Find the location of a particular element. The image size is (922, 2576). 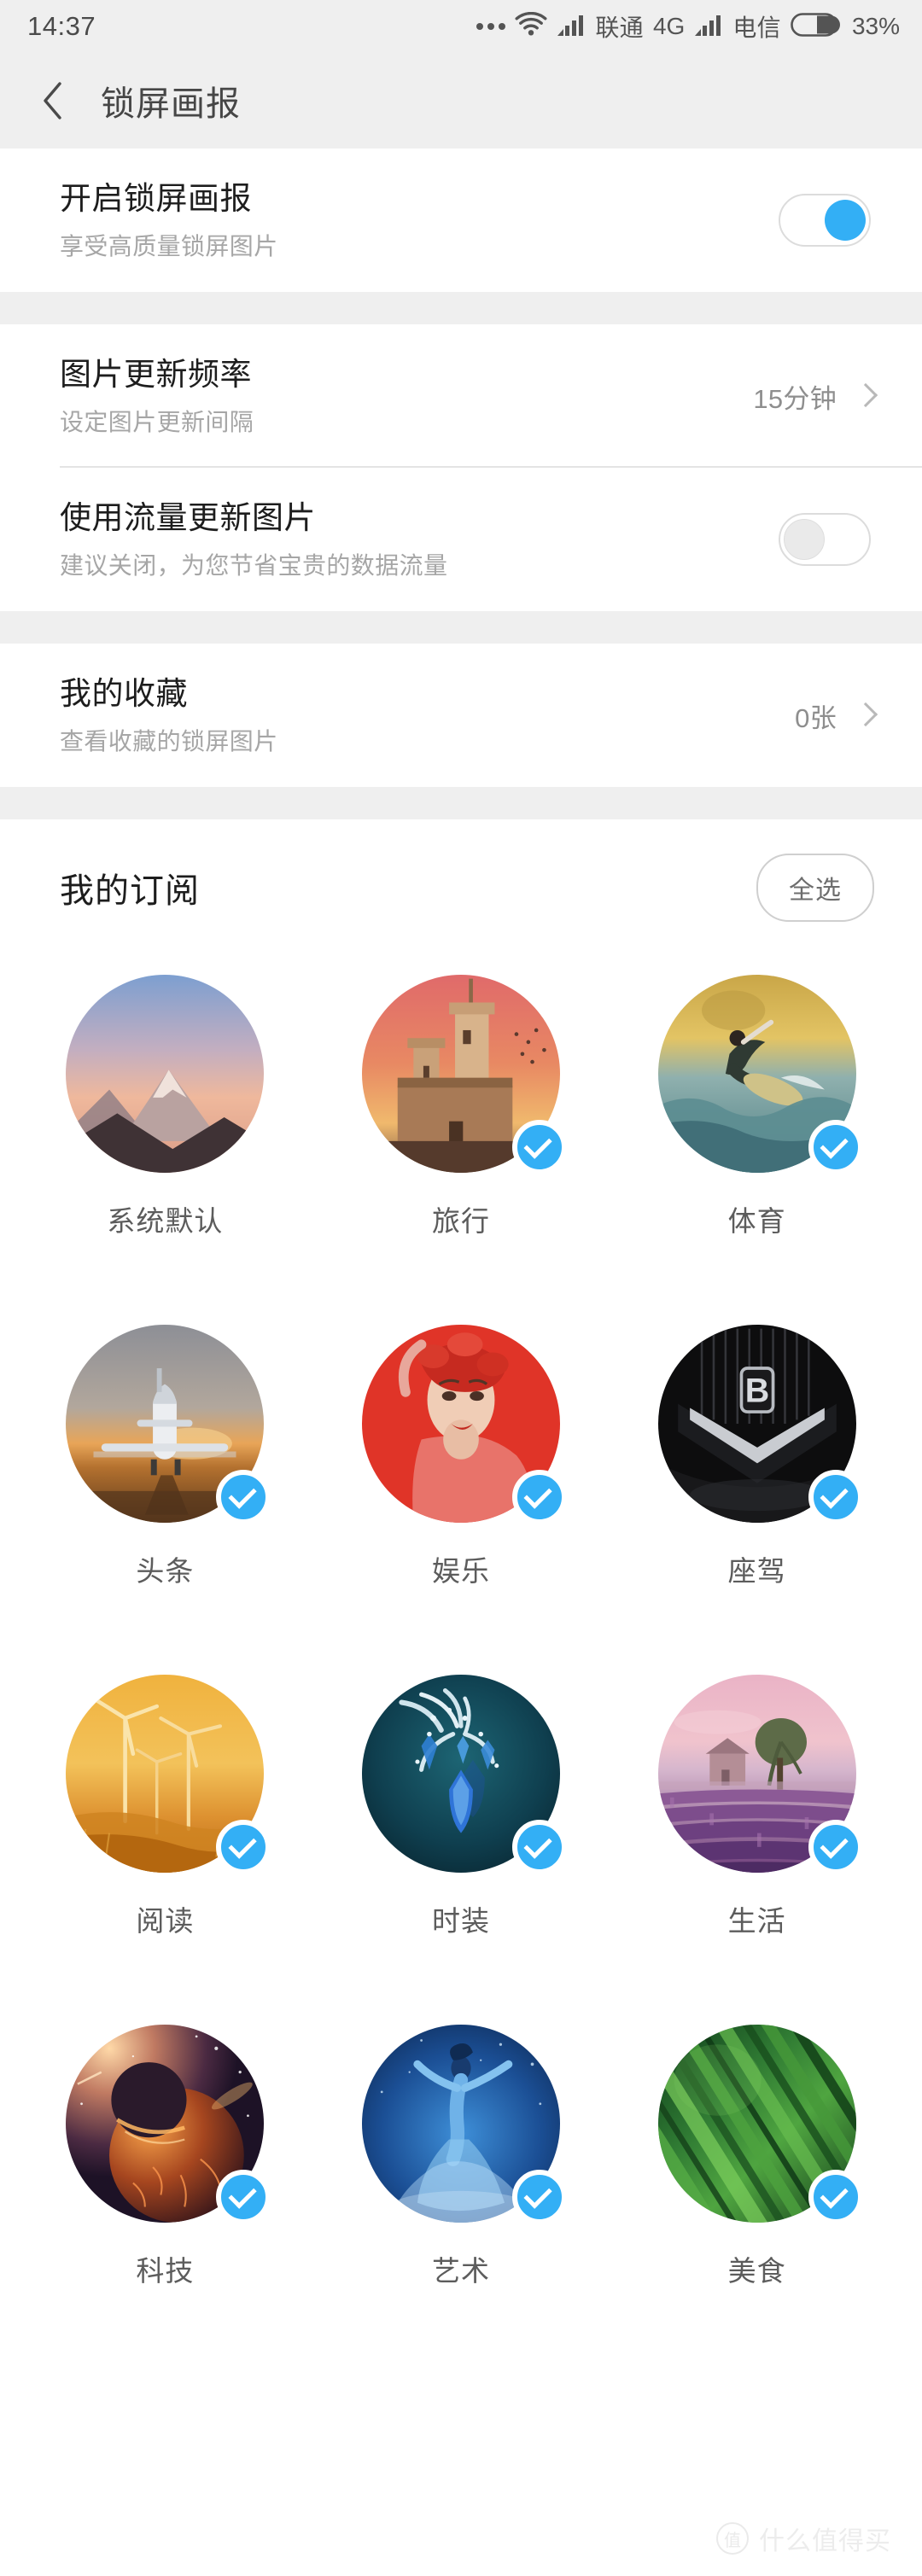

subscription-item: 旅行 is located at coordinates (461, 1131).